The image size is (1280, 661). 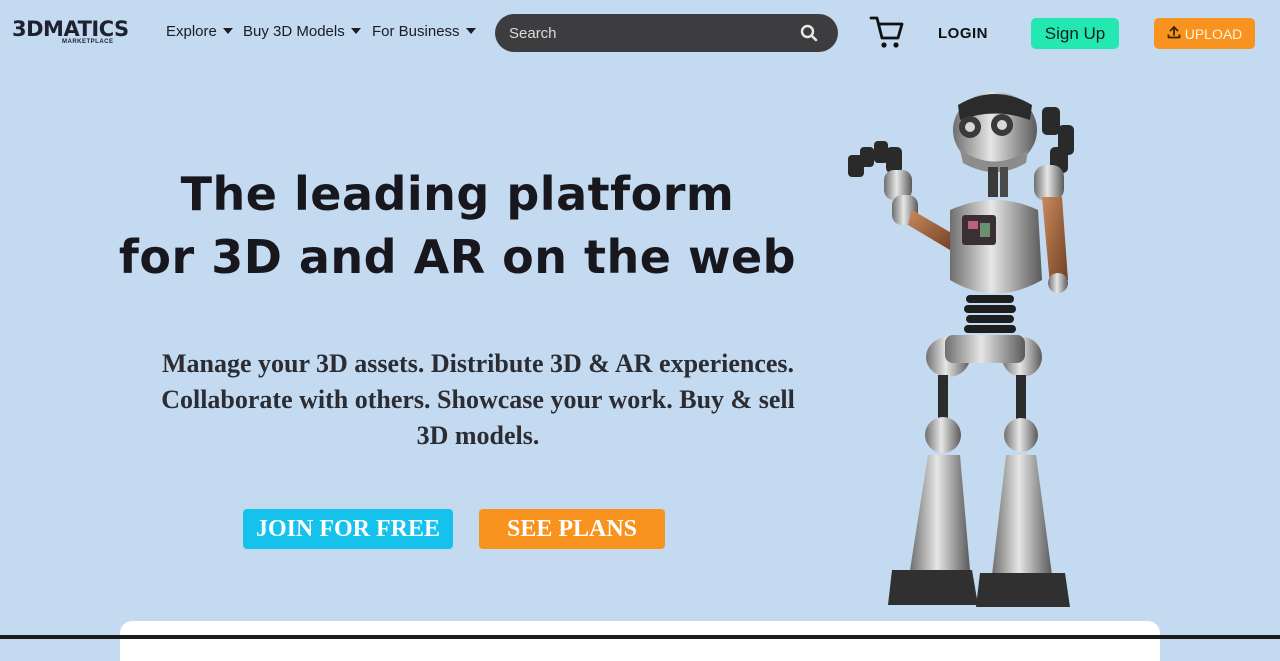 What do you see at coordinates (961, 349) in the screenshot?
I see `robot-3d-model-image` at bounding box center [961, 349].